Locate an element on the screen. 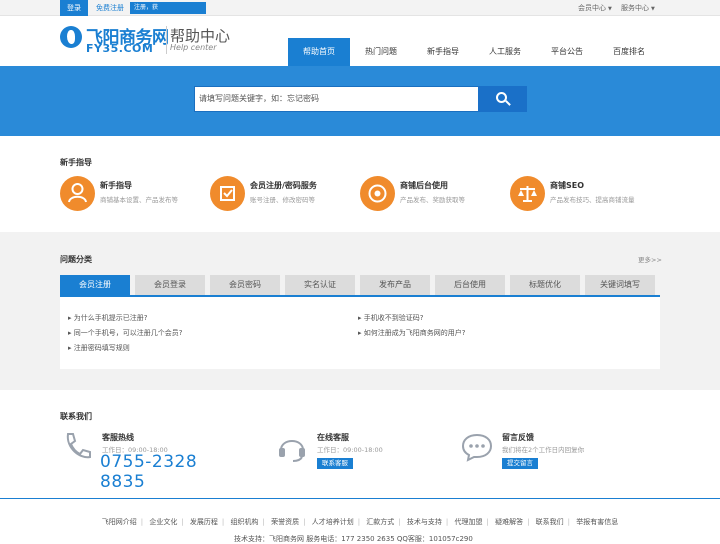  guide-item-title: 商铺SEO is located at coordinates (567, 185).